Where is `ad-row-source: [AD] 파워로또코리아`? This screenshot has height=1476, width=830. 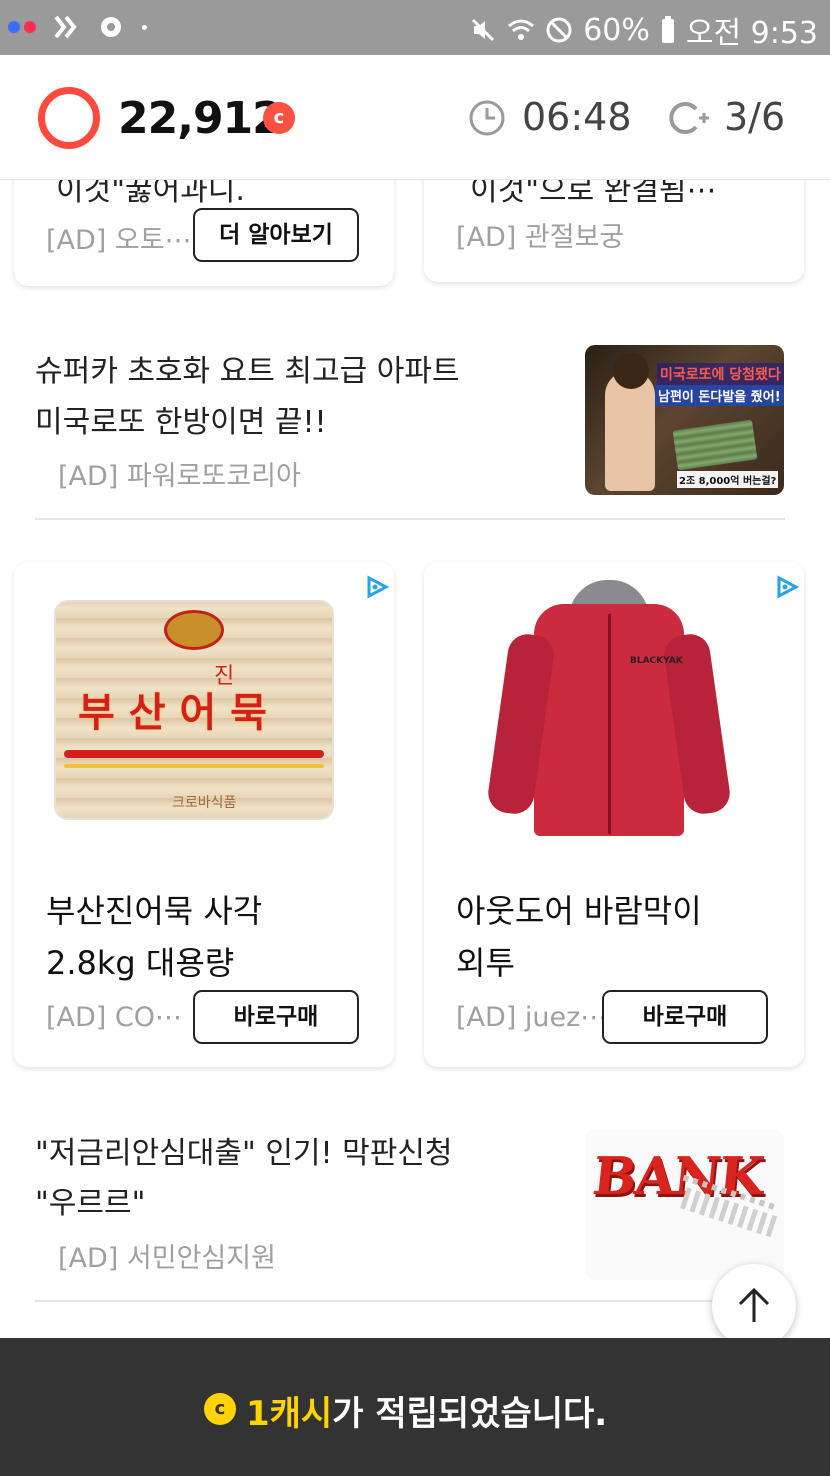 ad-row-source: [AD] 파워로또코리아 is located at coordinates (179, 476).